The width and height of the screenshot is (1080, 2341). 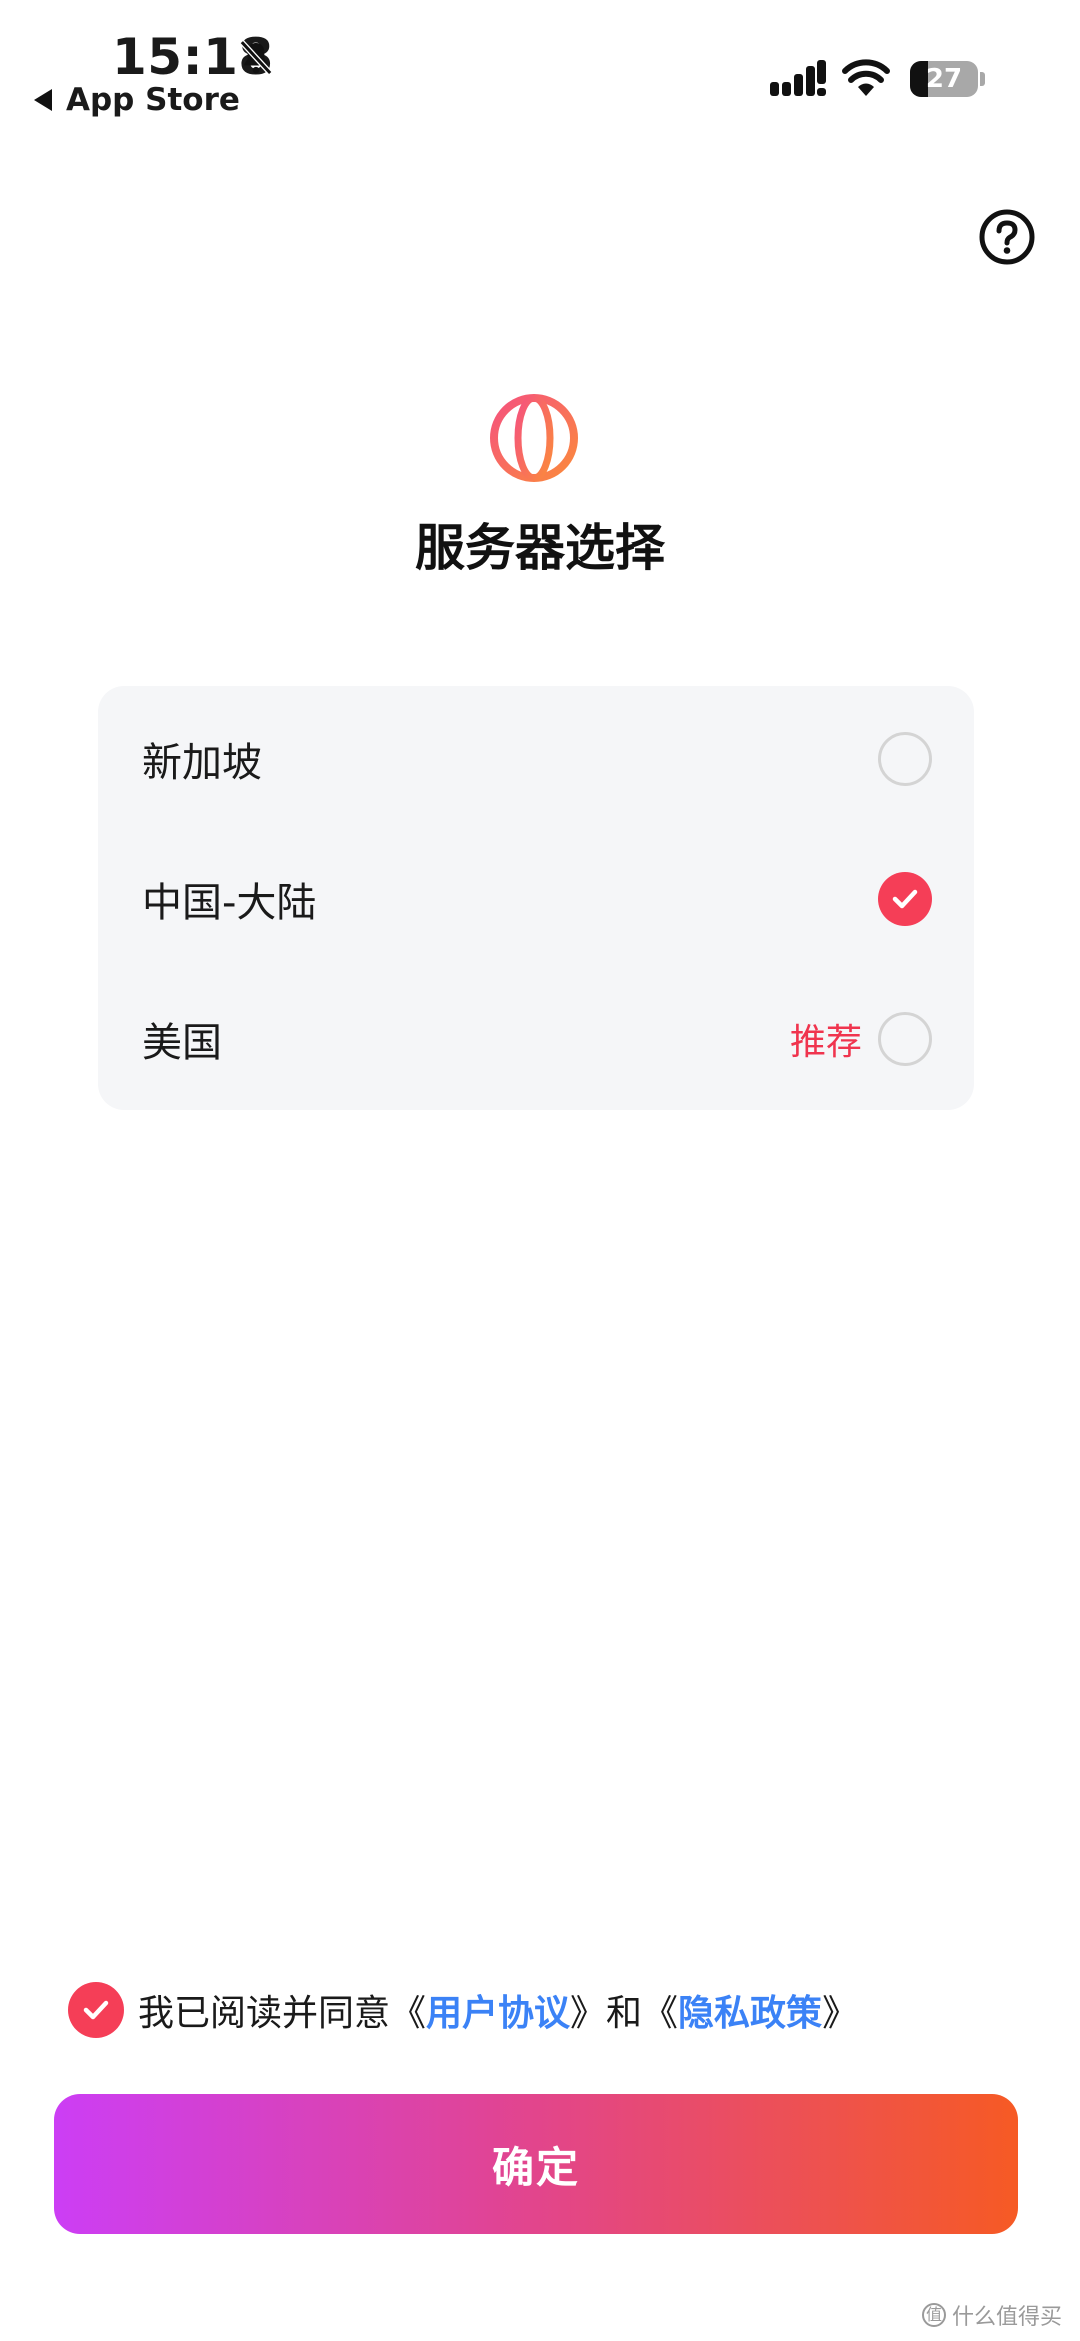 What do you see at coordinates (798, 78) in the screenshot?
I see `cellular-signal-icon` at bounding box center [798, 78].